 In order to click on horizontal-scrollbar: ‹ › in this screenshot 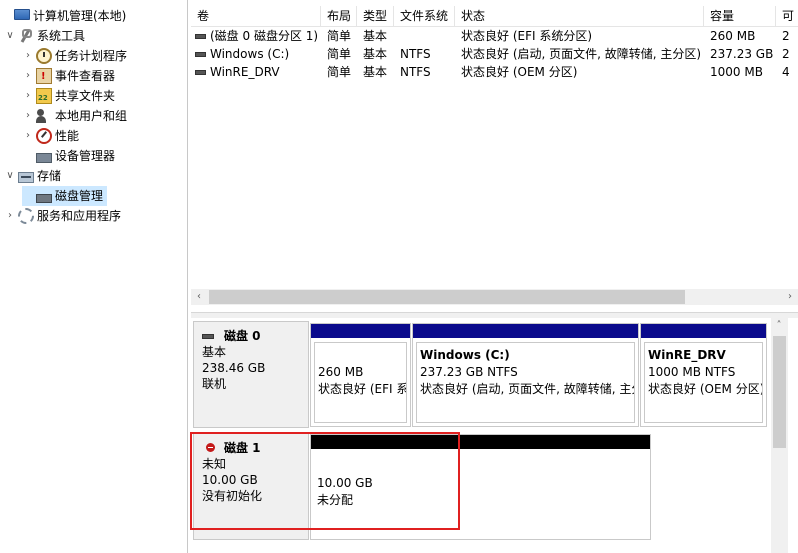, I will do `click(494, 297)`.